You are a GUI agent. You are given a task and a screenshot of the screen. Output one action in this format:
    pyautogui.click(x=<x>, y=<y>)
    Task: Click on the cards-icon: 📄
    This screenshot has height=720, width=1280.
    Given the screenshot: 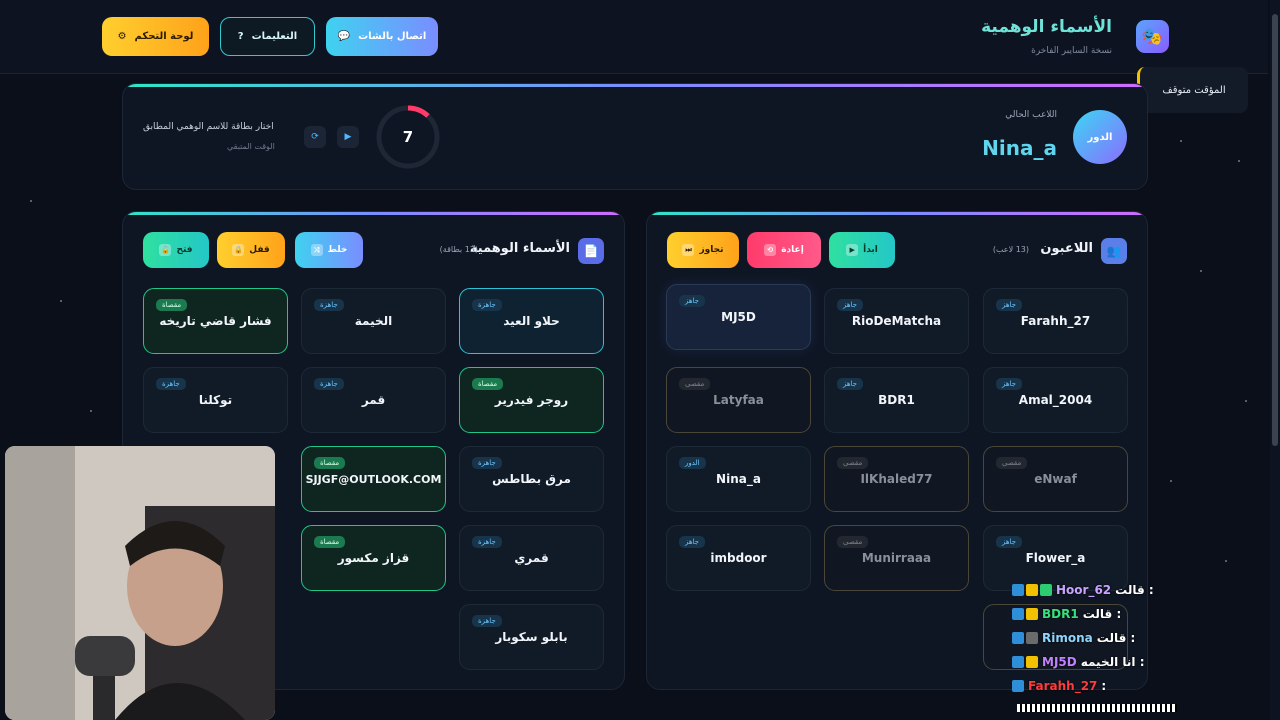 What is the action you would take?
    pyautogui.click(x=591, y=251)
    